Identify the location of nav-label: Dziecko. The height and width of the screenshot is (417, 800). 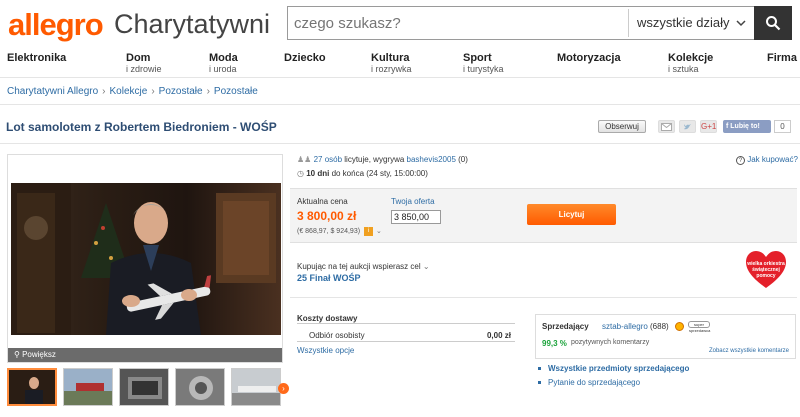
(305, 58).